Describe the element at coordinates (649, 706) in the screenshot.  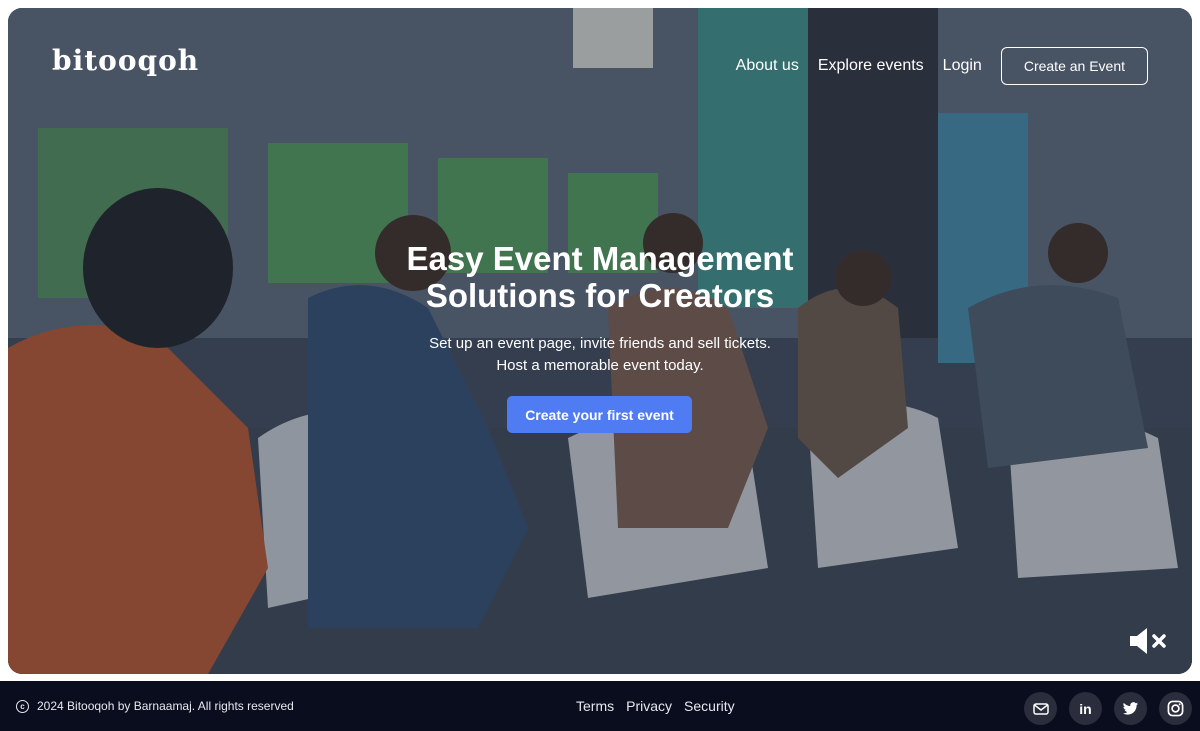
I see `footer-privacy-link: Privacy` at that location.